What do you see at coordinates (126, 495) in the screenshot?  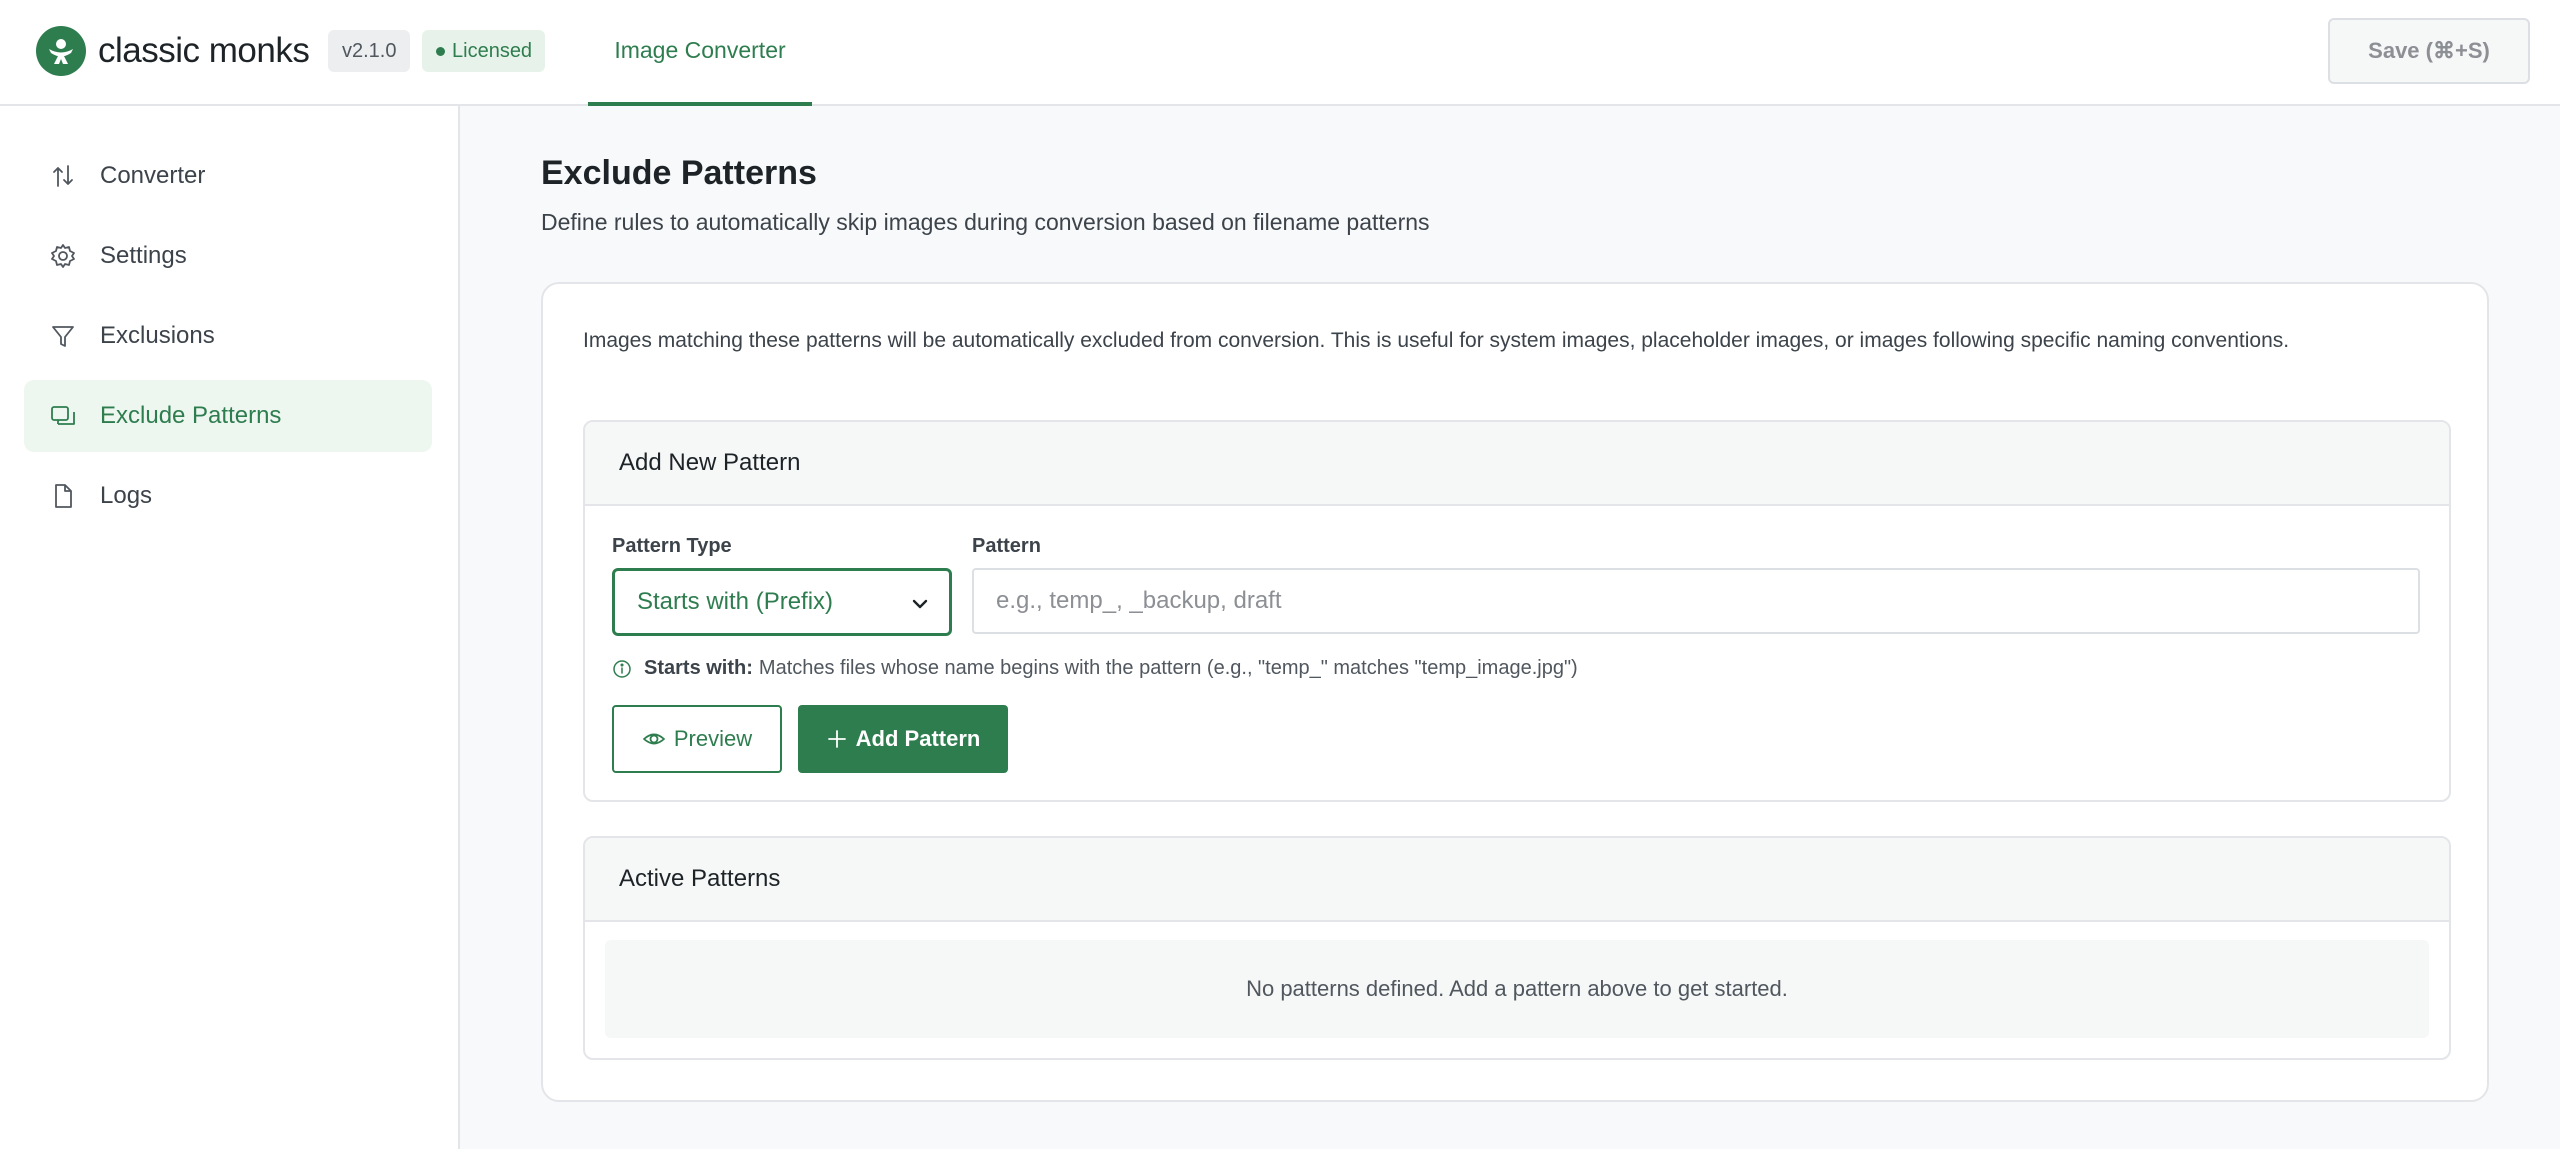 I see `sidebar-item-label: Logs` at bounding box center [126, 495].